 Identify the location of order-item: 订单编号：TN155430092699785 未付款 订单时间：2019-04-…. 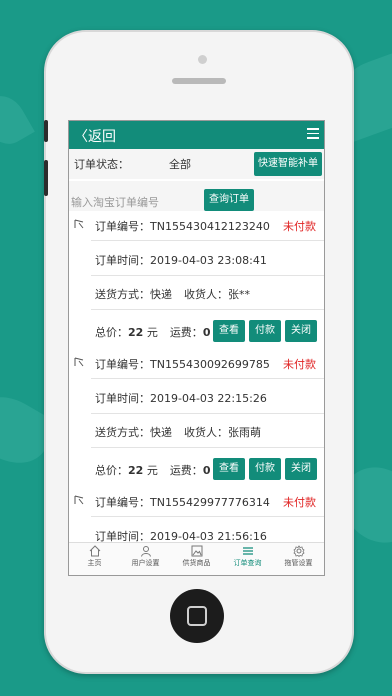
(196, 420).